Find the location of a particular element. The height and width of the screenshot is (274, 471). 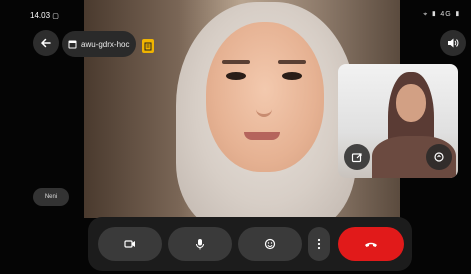

meeting-info-chip: awu-gdrx-hoc is located at coordinates (99, 44).